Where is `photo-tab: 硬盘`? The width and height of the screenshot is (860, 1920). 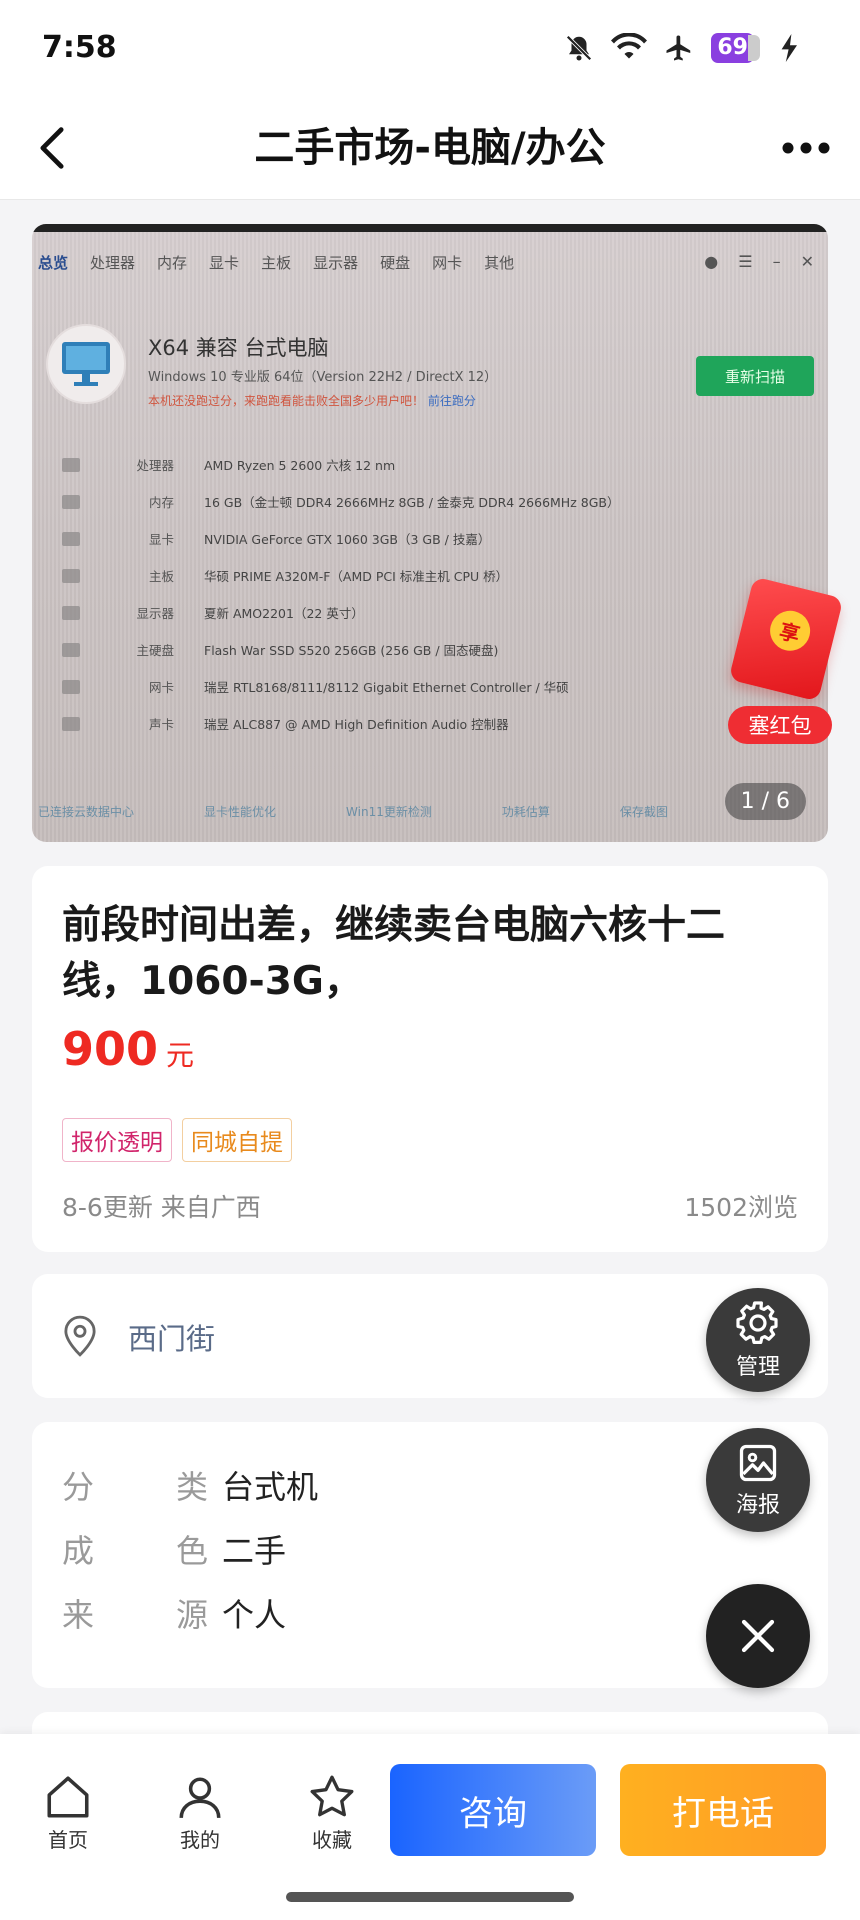
photo-tab: 硬盘 is located at coordinates (395, 263).